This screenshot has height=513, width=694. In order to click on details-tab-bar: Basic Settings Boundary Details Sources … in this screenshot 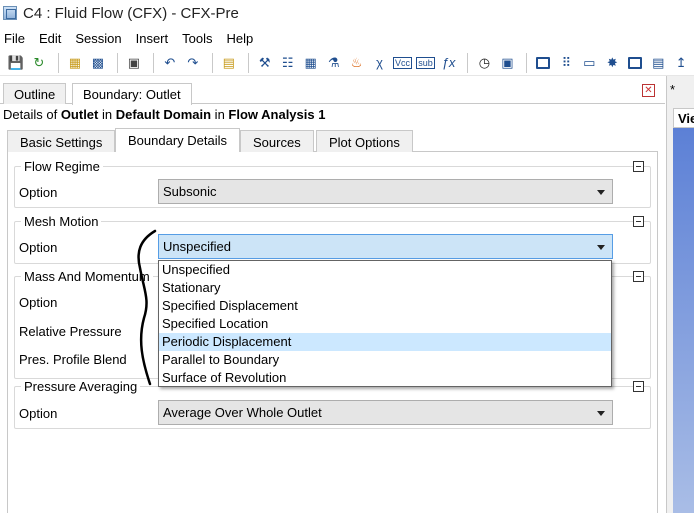, I will do `click(332, 140)`.